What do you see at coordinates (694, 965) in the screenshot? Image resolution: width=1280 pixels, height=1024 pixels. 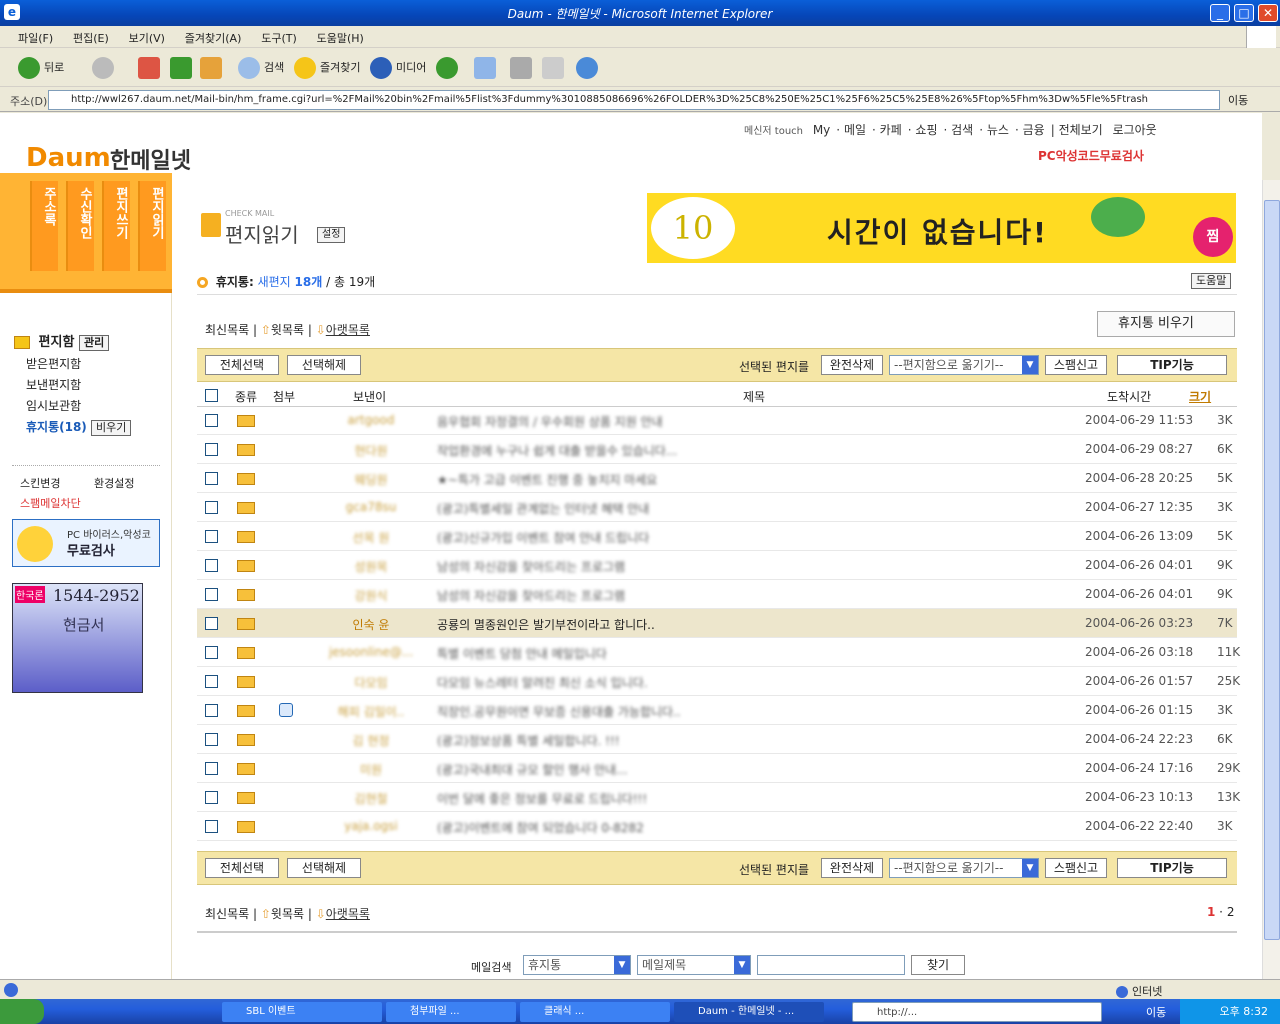 I see `search-field-select: 메일제목 ▼` at bounding box center [694, 965].